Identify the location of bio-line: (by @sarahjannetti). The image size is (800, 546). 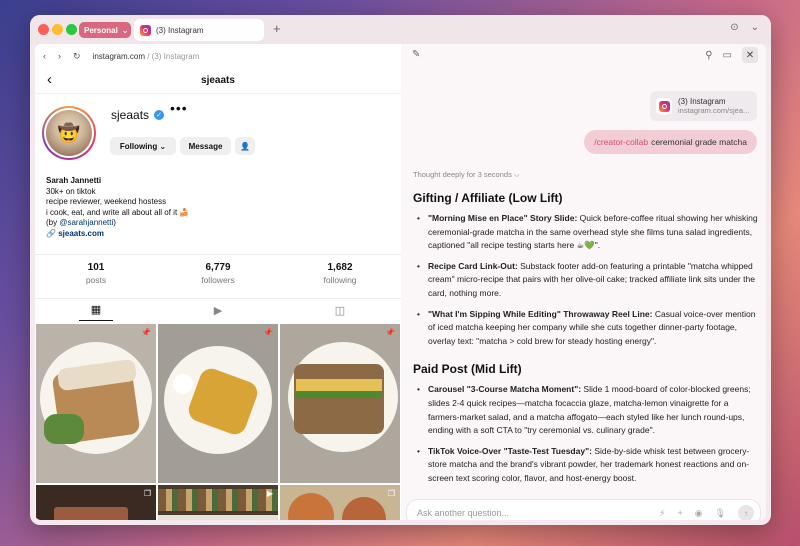
(81, 222).